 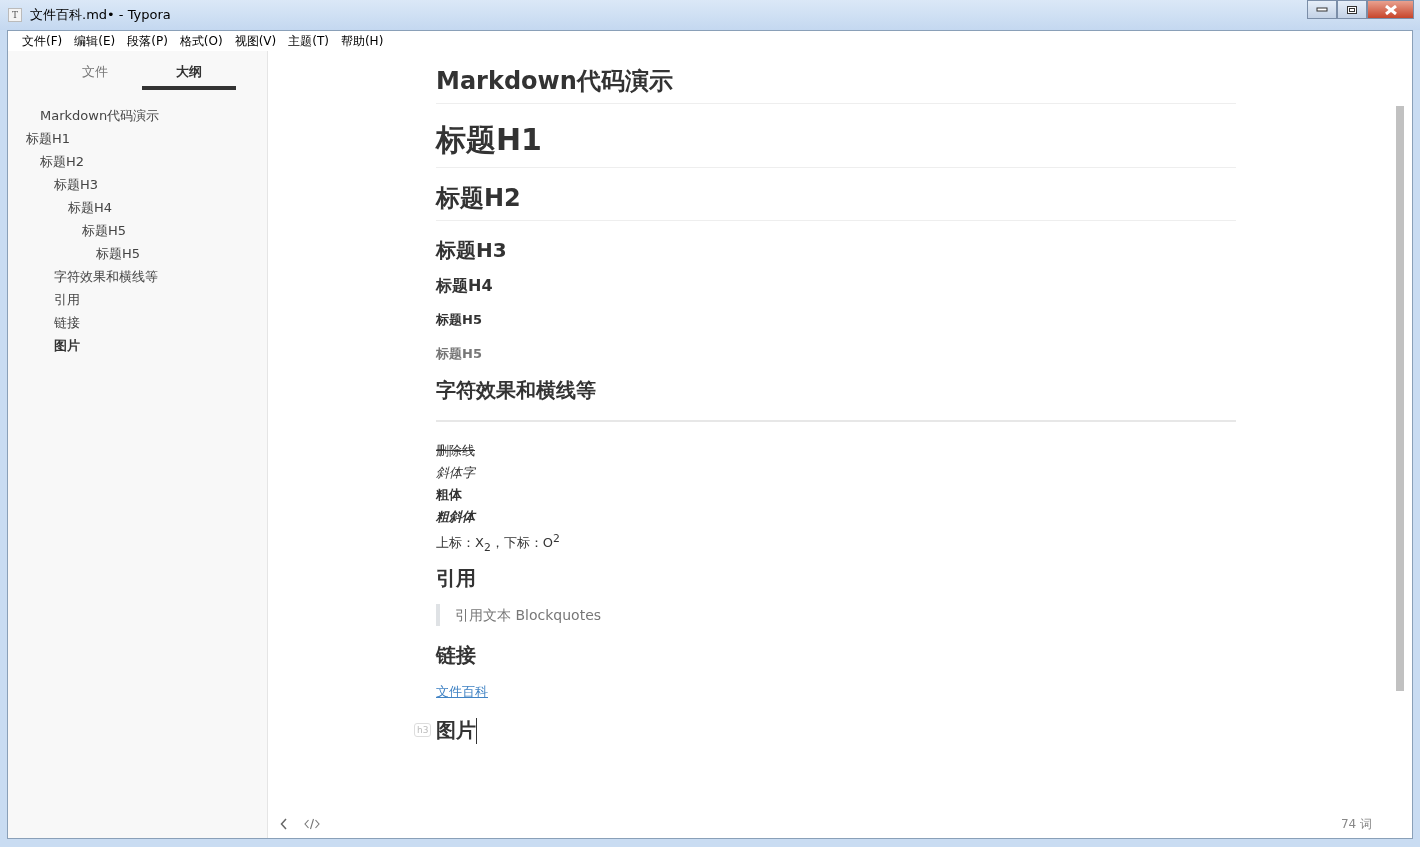 I want to click on heading: 标题H2, so click(x=478, y=198).